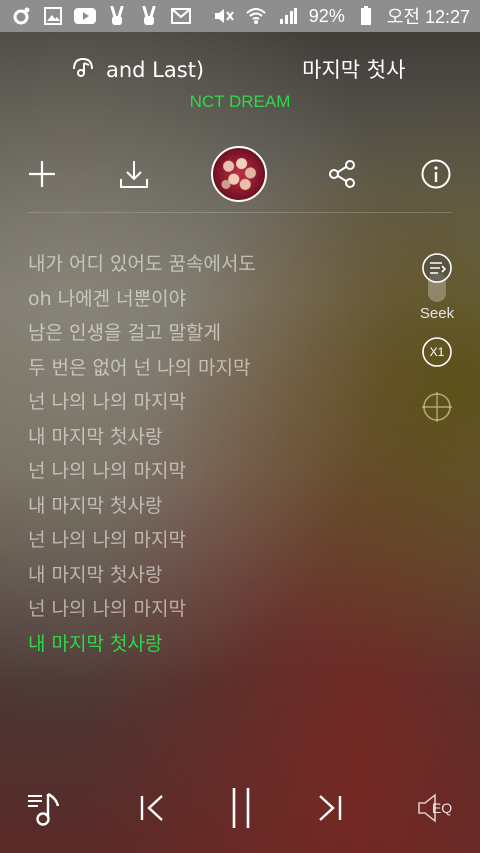  I want to click on equalizer-button: EQ, so click(434, 808).